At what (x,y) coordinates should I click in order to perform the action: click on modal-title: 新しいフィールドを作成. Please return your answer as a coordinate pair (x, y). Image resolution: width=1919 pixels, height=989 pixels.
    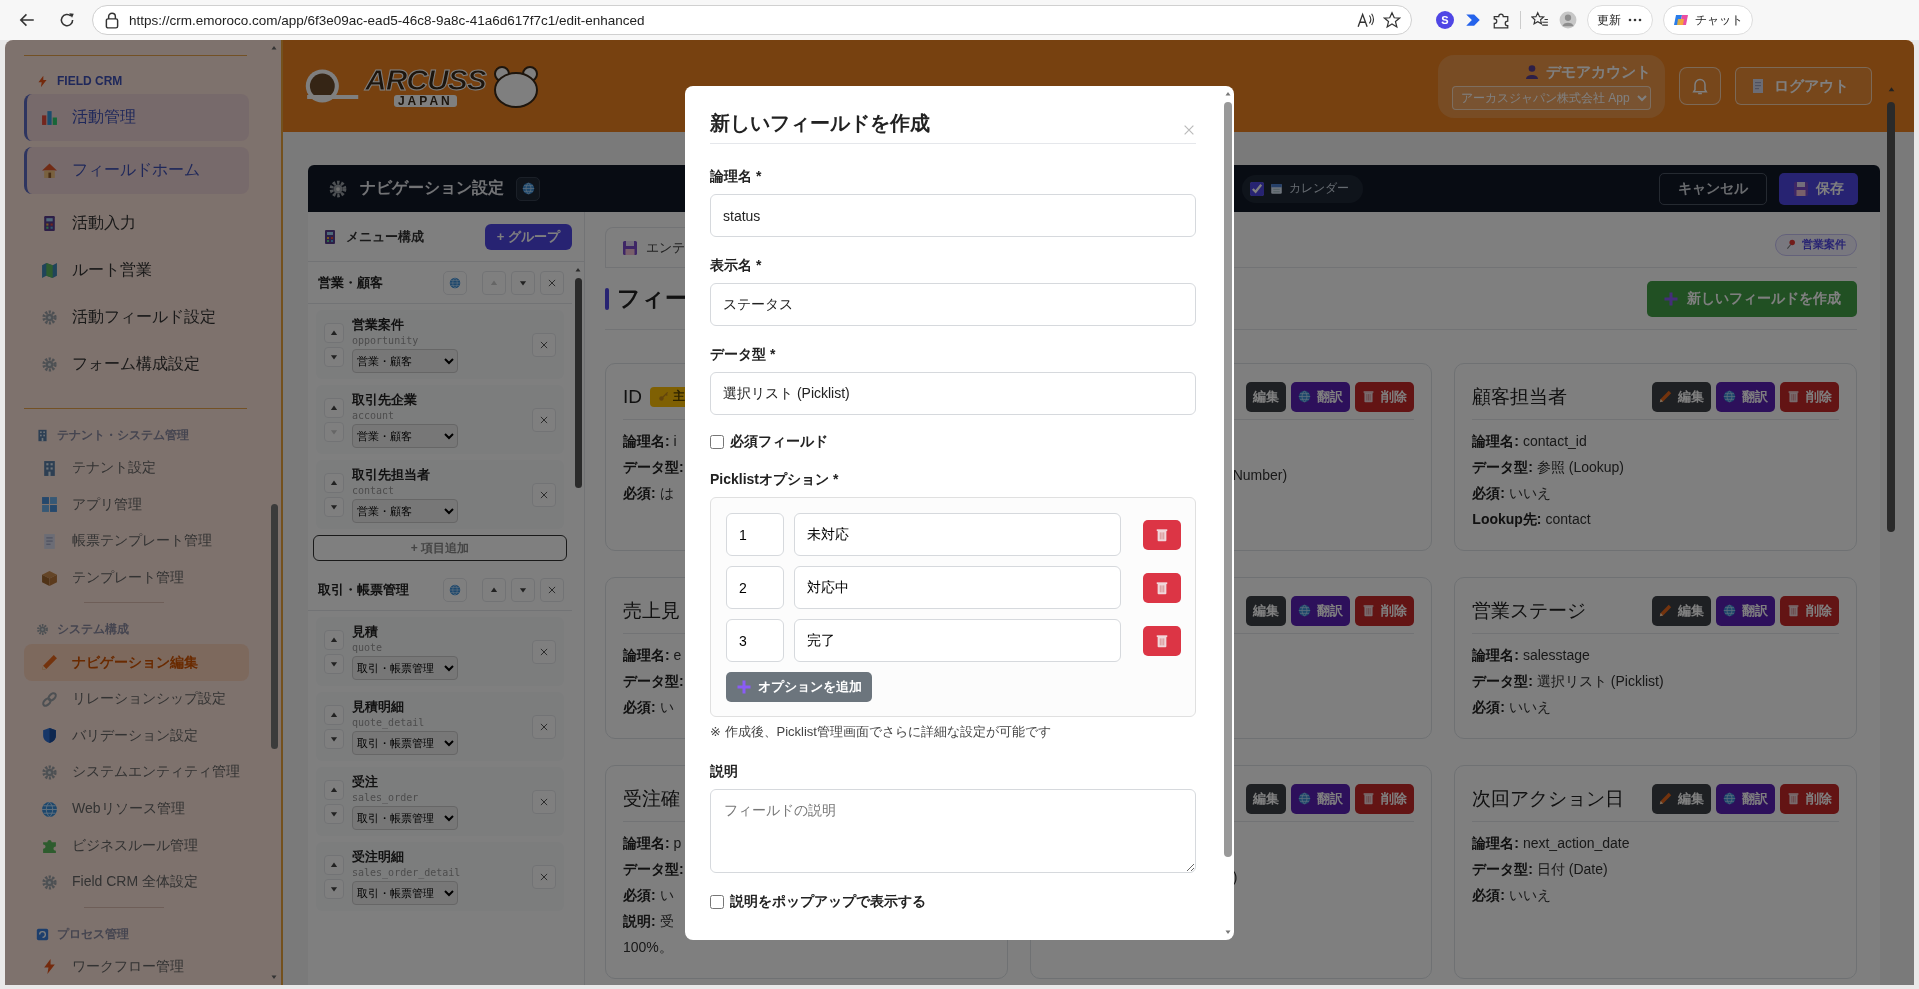
    Looking at the image, I should click on (820, 123).